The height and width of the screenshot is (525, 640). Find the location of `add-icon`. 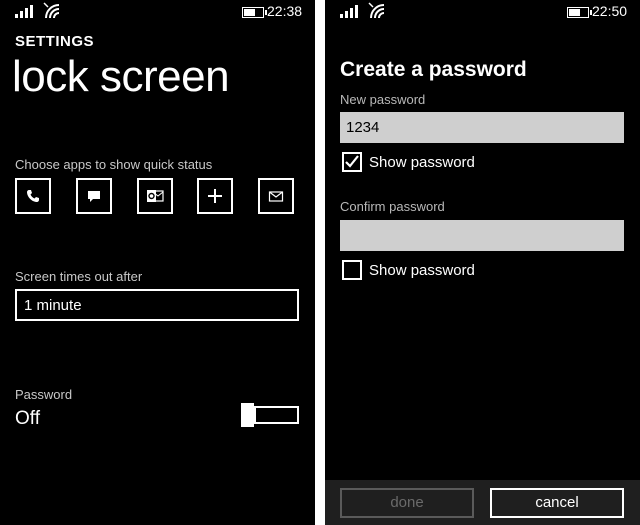

add-icon is located at coordinates (215, 196).